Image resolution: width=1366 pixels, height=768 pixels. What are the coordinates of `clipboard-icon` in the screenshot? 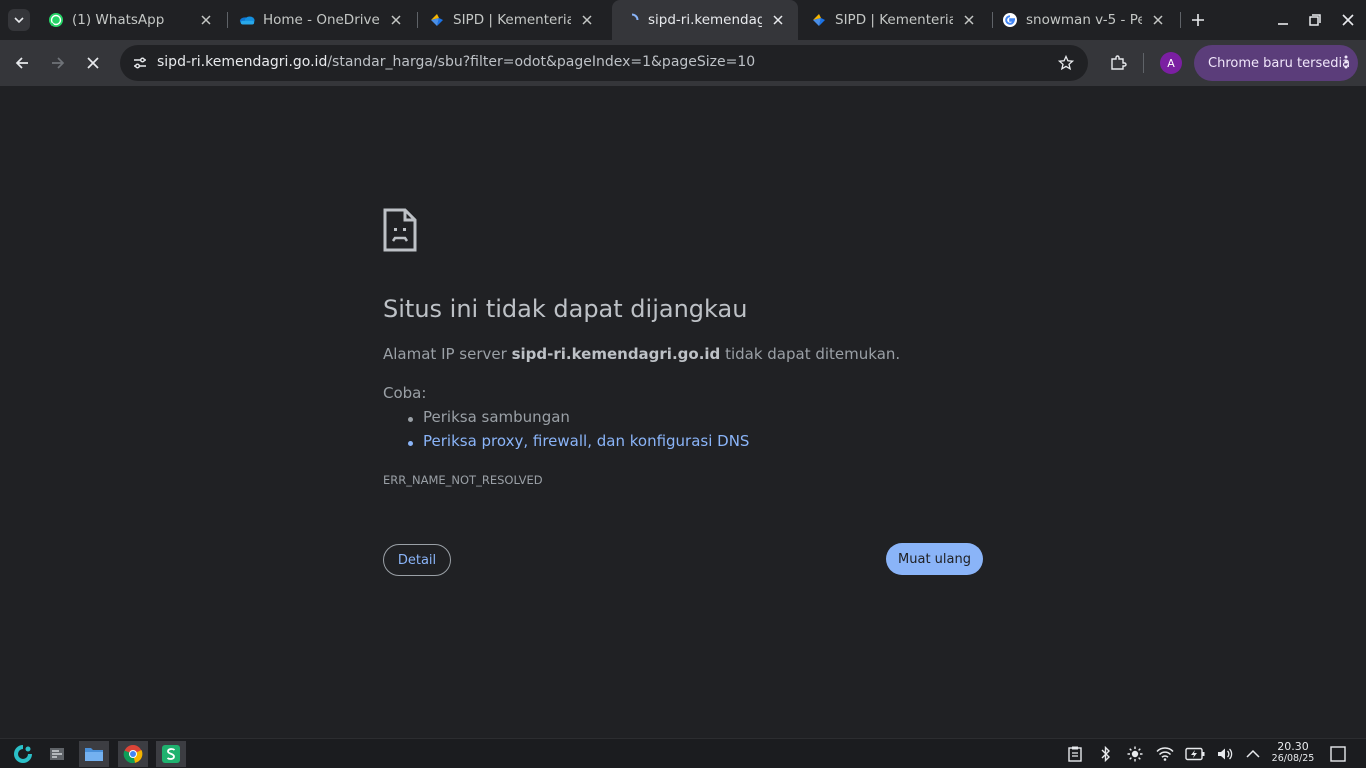 It's located at (1075, 754).